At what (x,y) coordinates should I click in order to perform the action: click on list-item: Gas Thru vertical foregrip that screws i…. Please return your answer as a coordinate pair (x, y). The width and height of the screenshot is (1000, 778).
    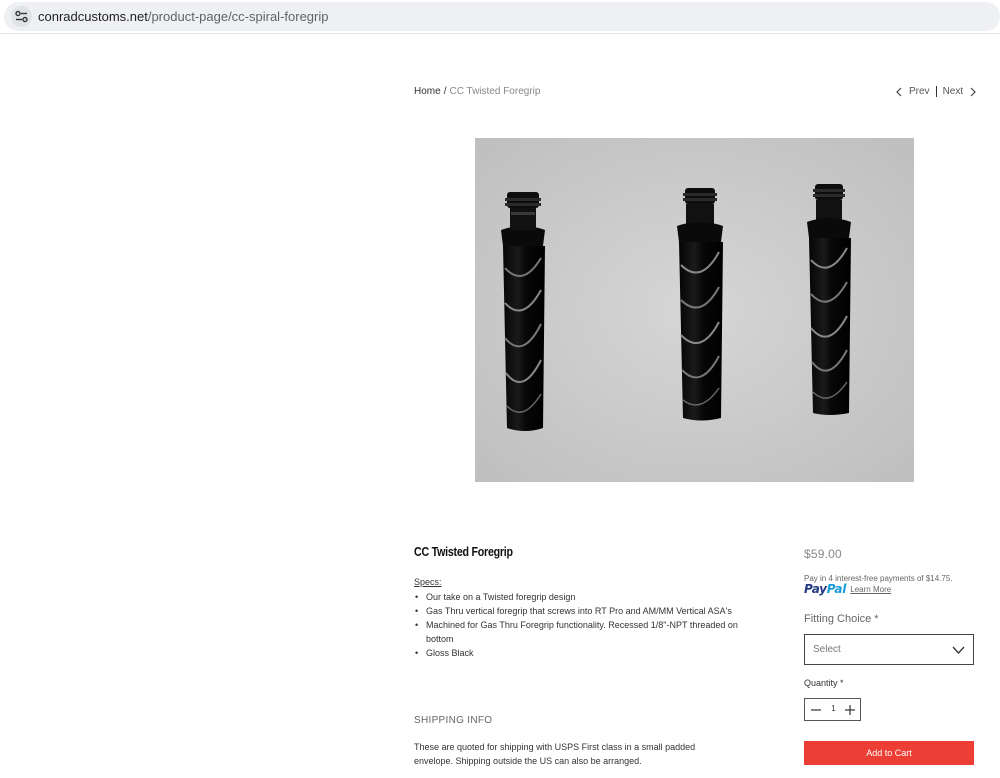
    Looking at the image, I should click on (584, 611).